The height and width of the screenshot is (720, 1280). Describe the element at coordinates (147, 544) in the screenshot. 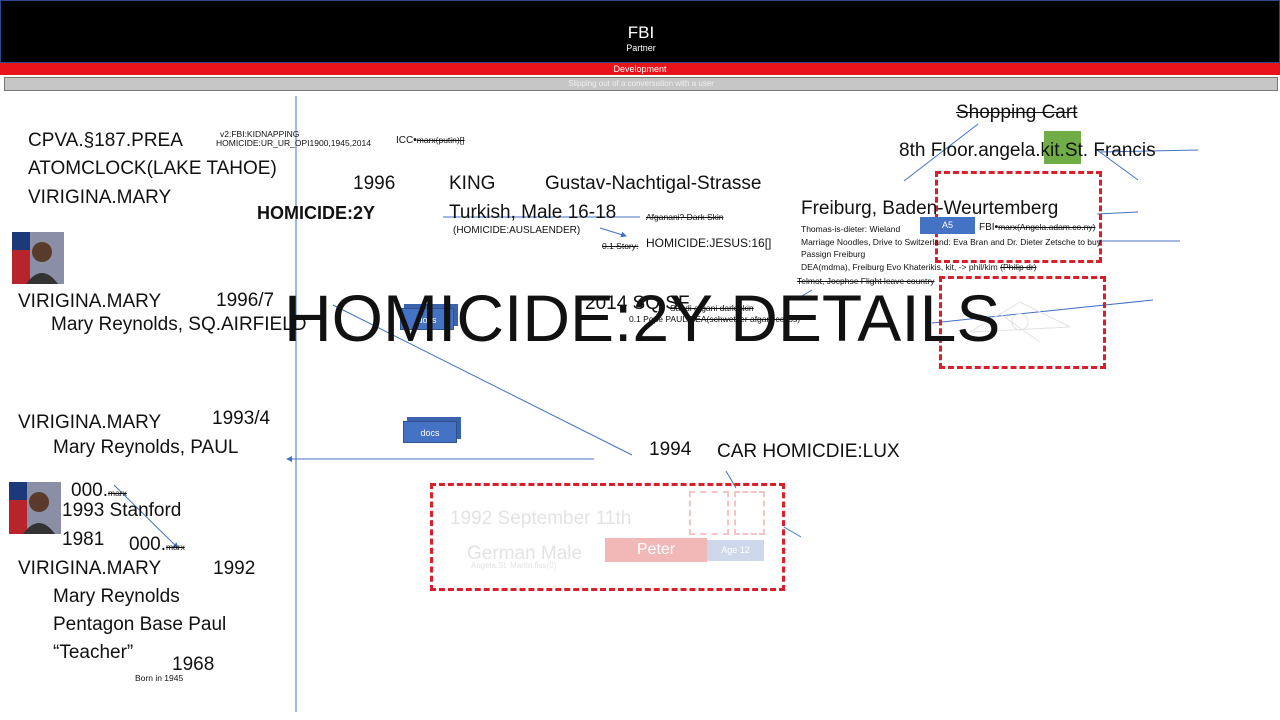

I see `zero-2: 000.` at that location.